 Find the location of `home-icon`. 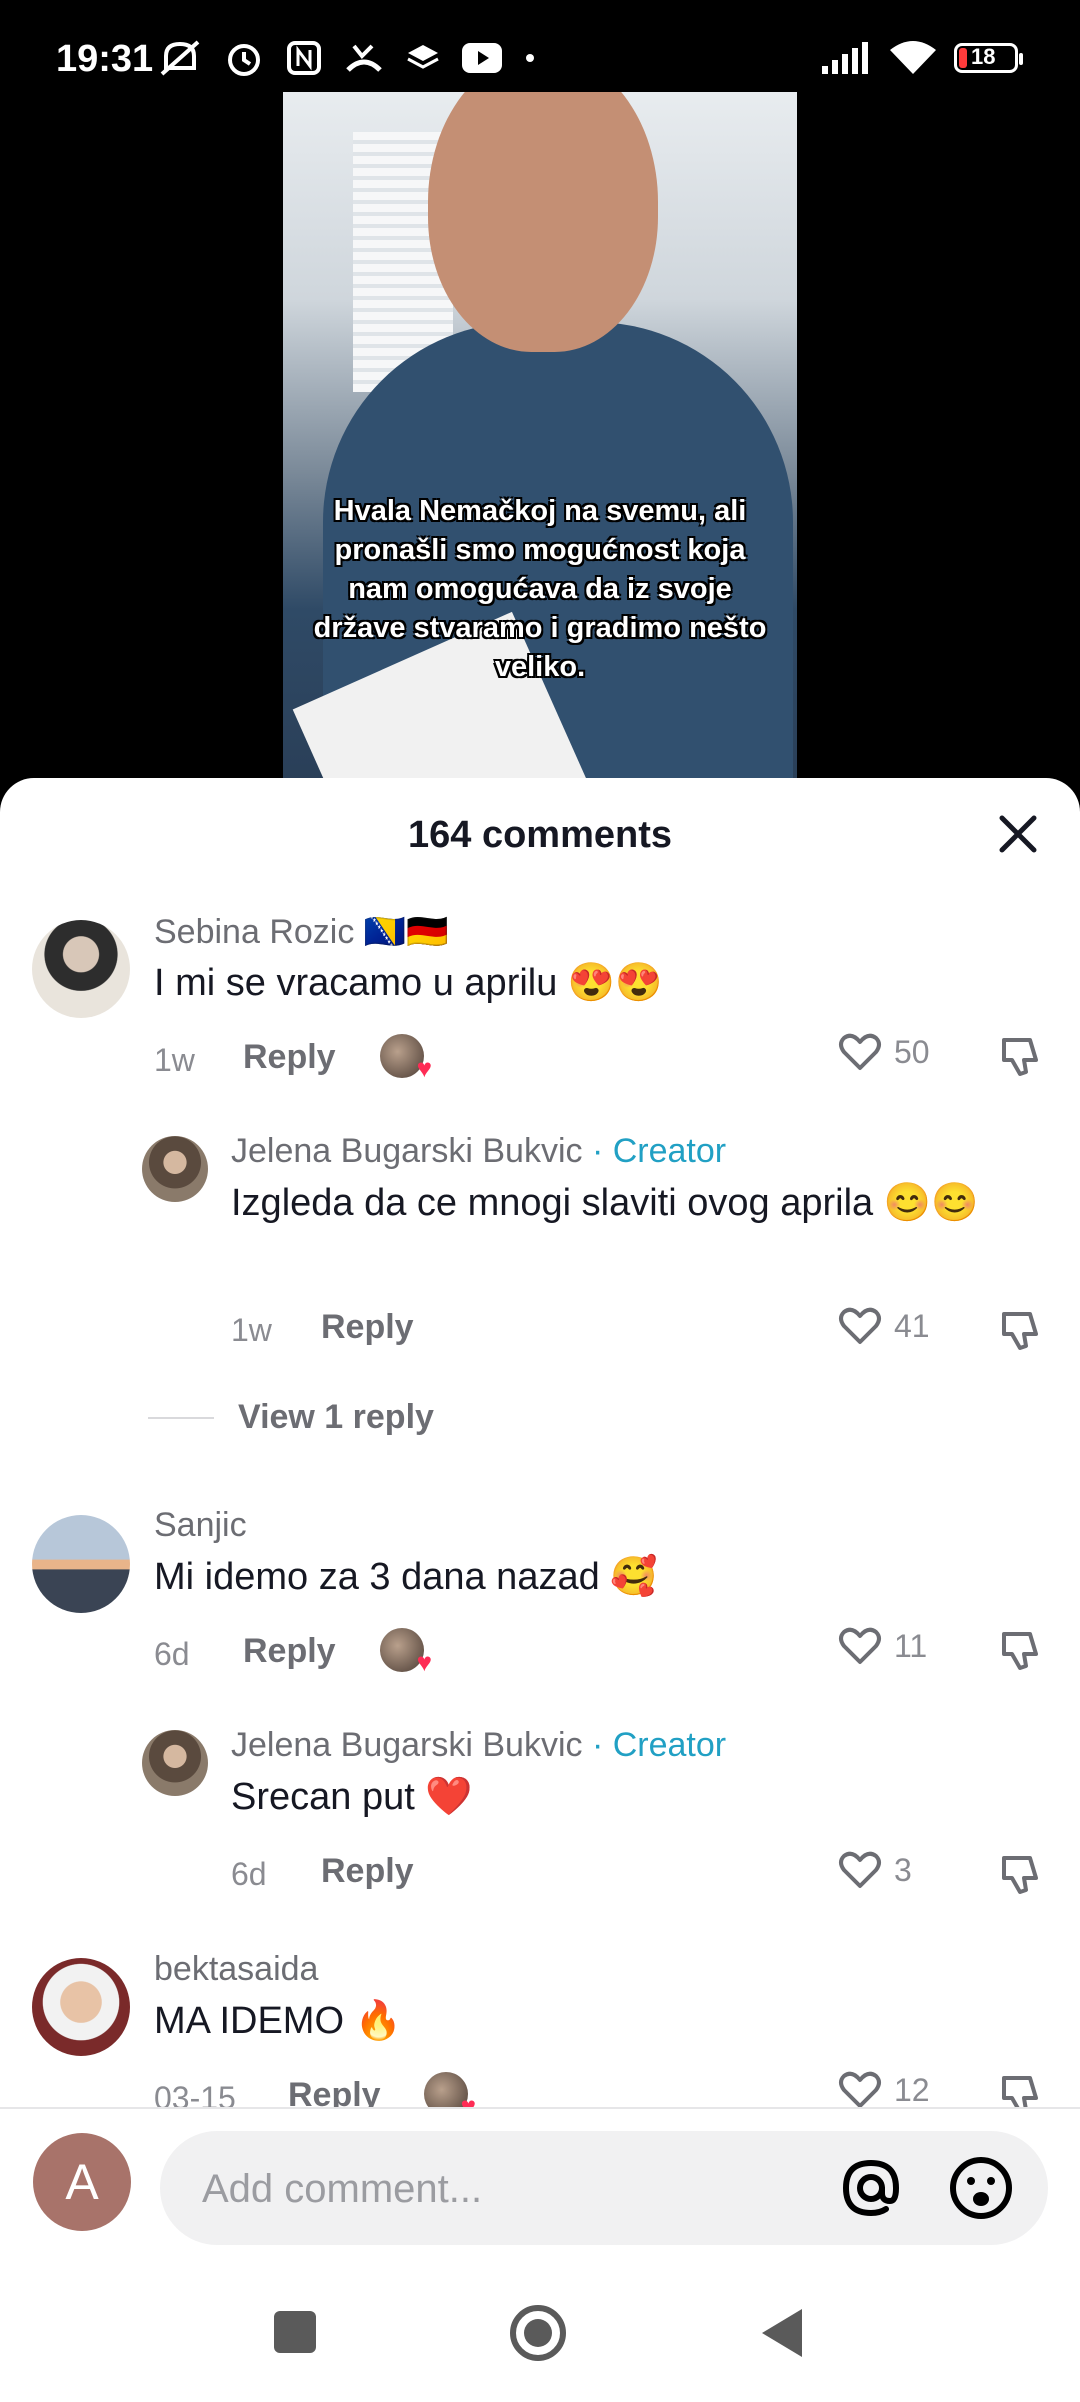

home-icon is located at coordinates (538, 2333).